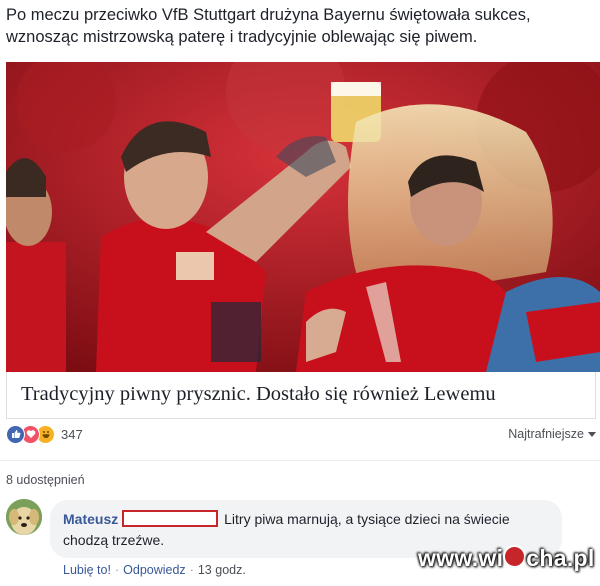 This screenshot has height=586, width=600. Describe the element at coordinates (72, 434) in the screenshot. I see `reactions-count: 347` at that location.